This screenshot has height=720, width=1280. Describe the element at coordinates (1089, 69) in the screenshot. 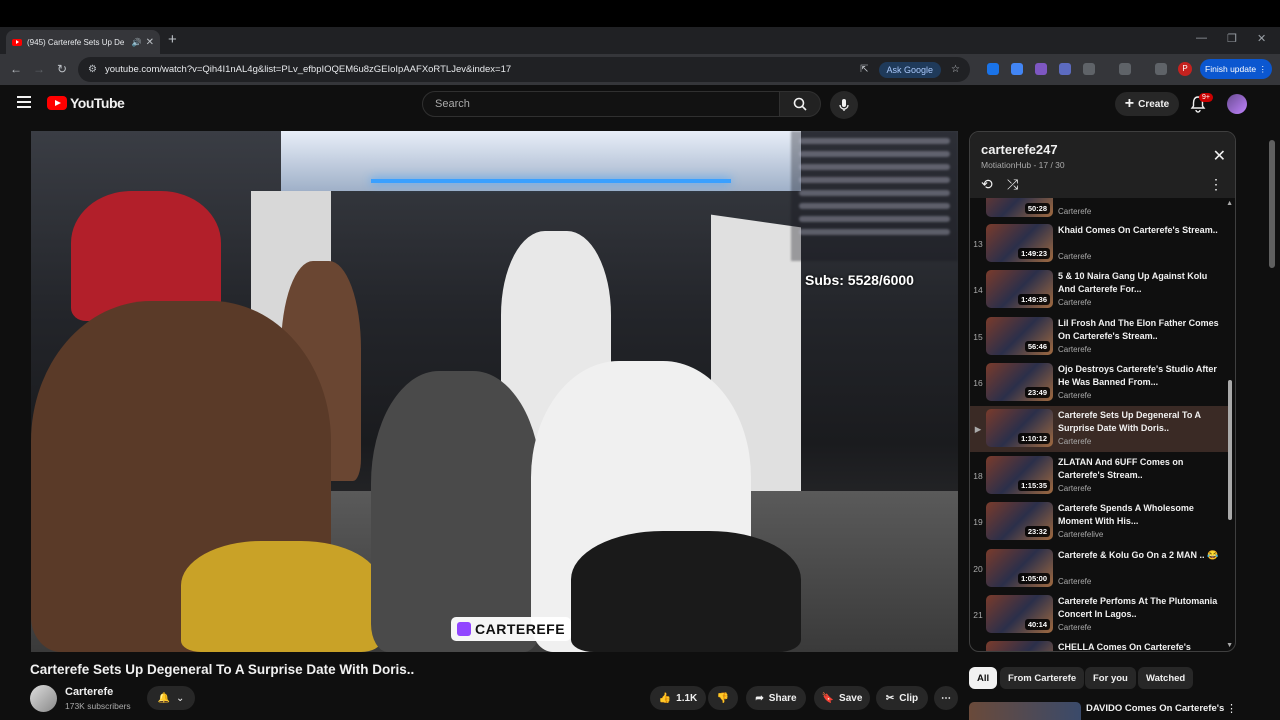

I see `extensions-puzzle-icon` at that location.